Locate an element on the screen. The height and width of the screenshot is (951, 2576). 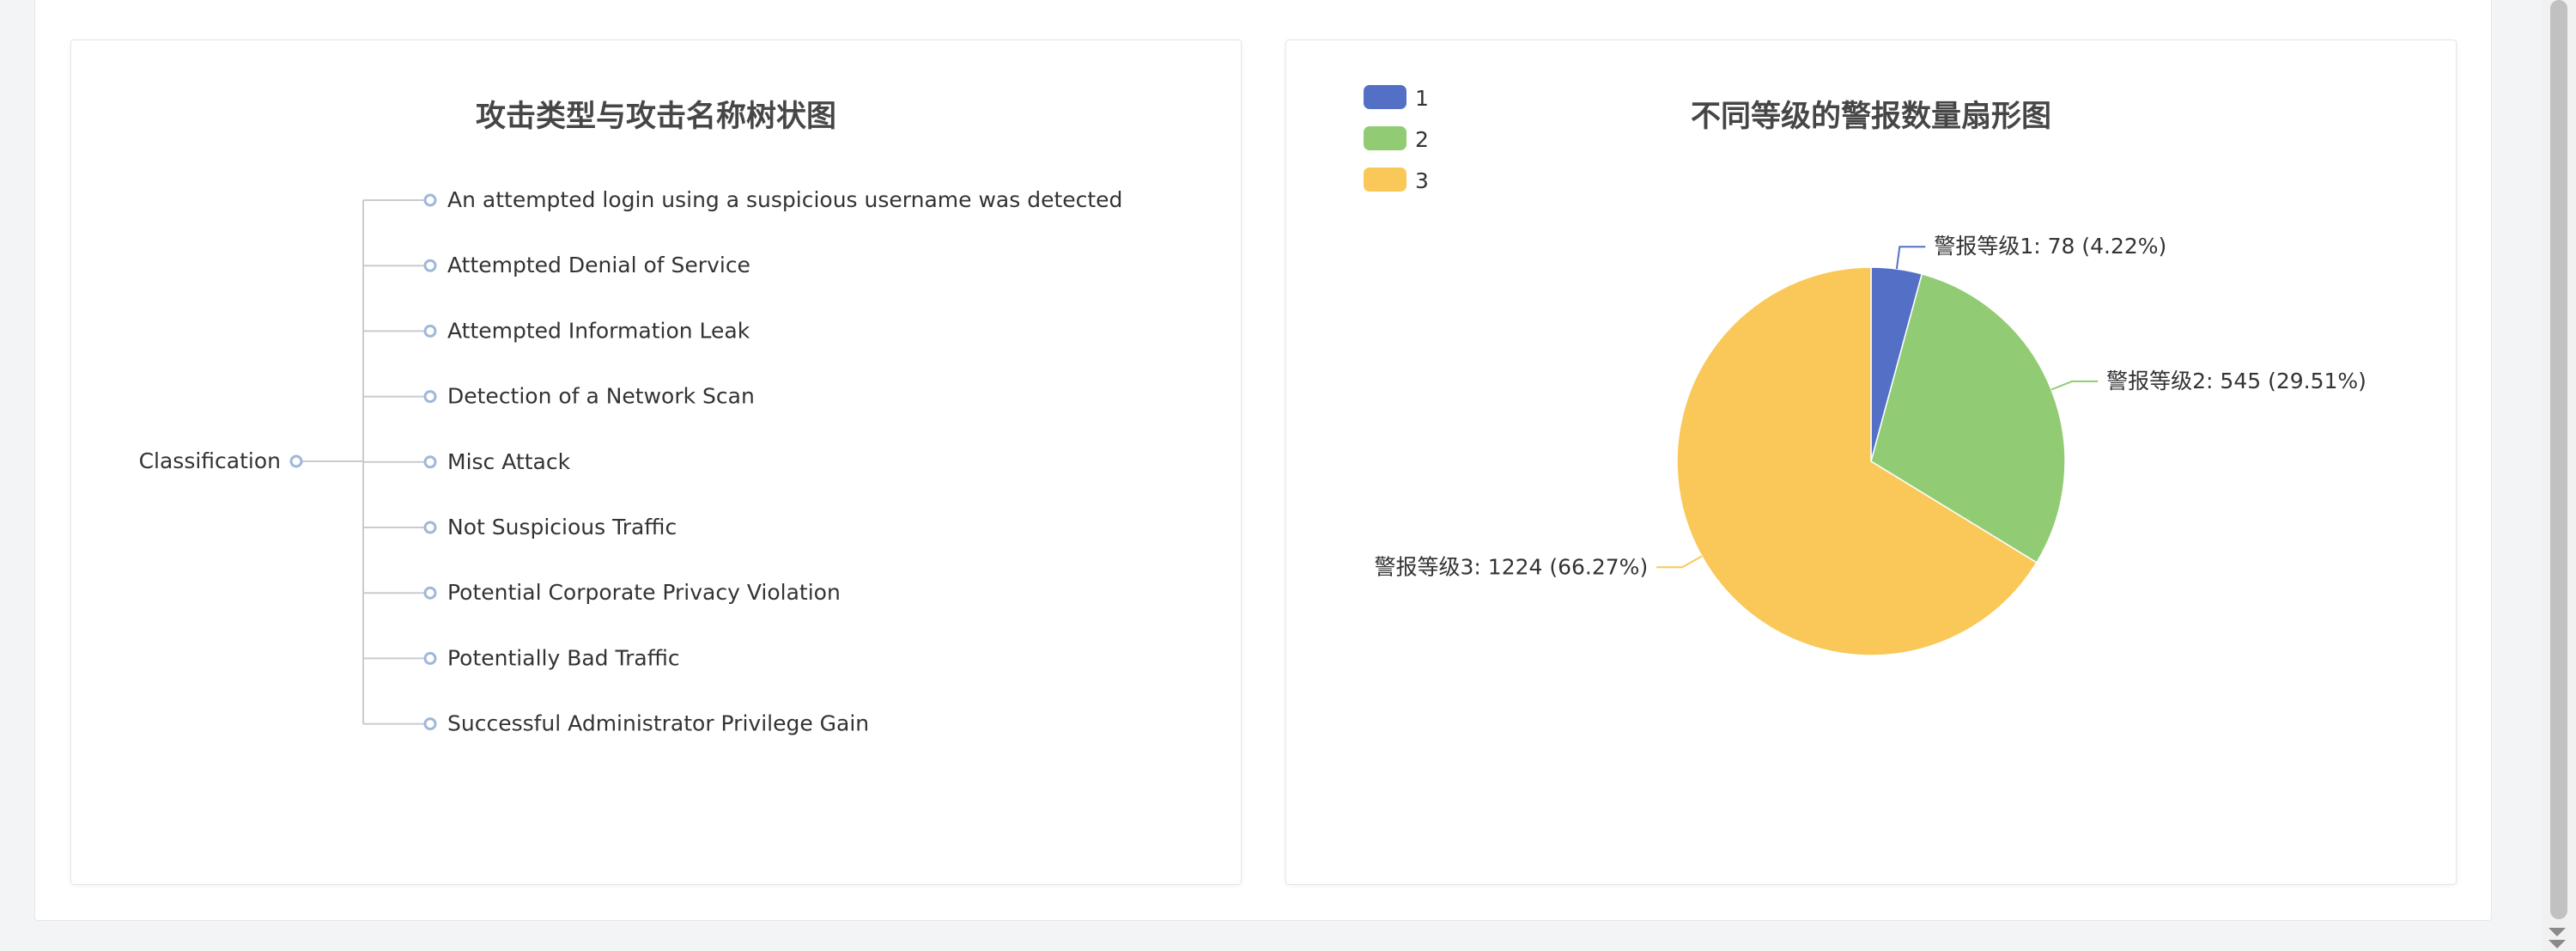
tree-leaf-label: Potentially Bad Traffic is located at coordinates (563, 657).